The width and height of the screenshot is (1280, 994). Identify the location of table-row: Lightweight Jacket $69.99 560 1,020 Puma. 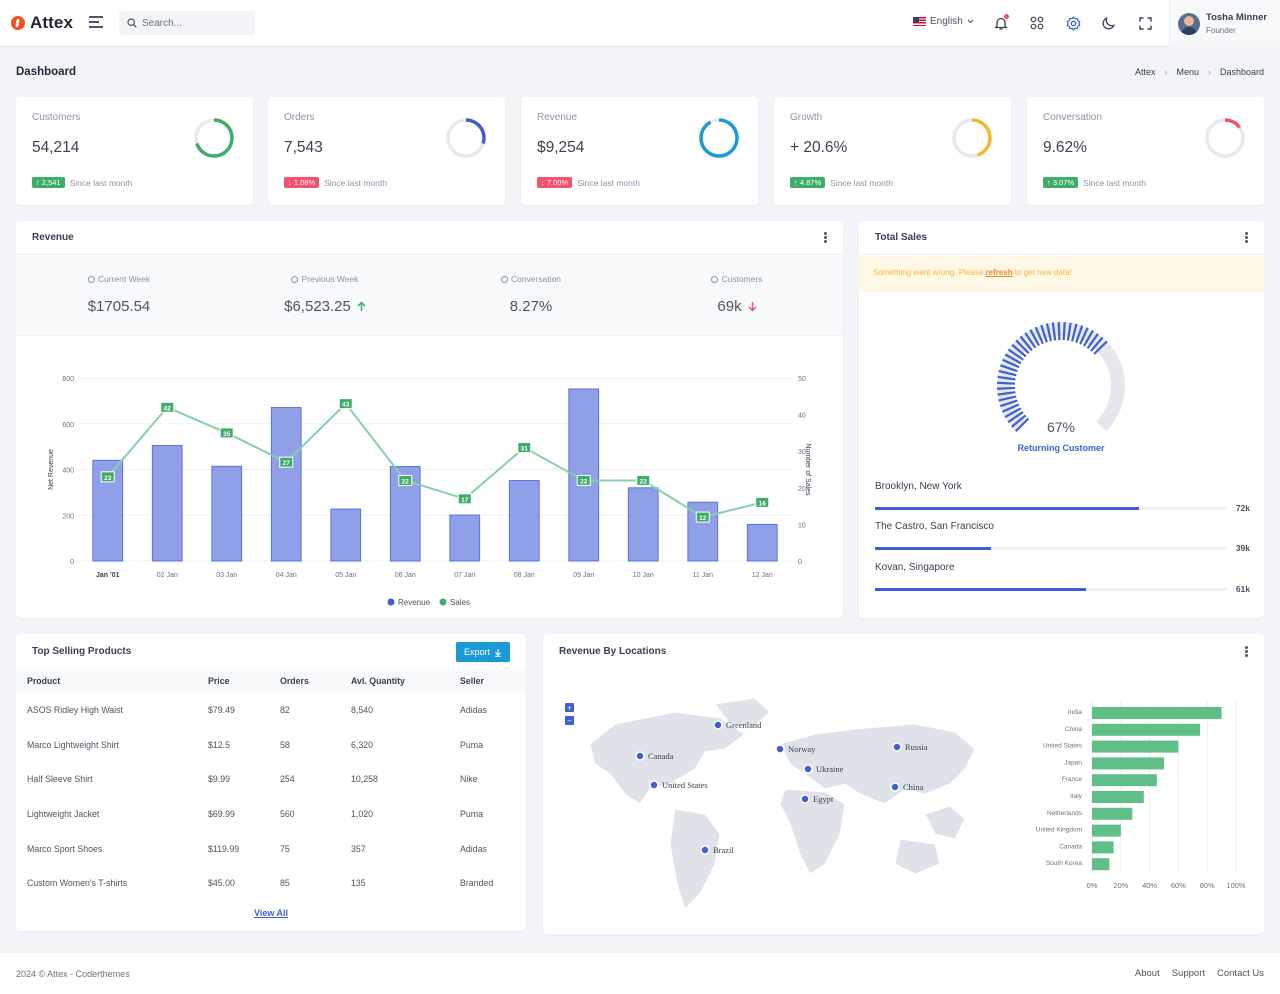
(271, 814).